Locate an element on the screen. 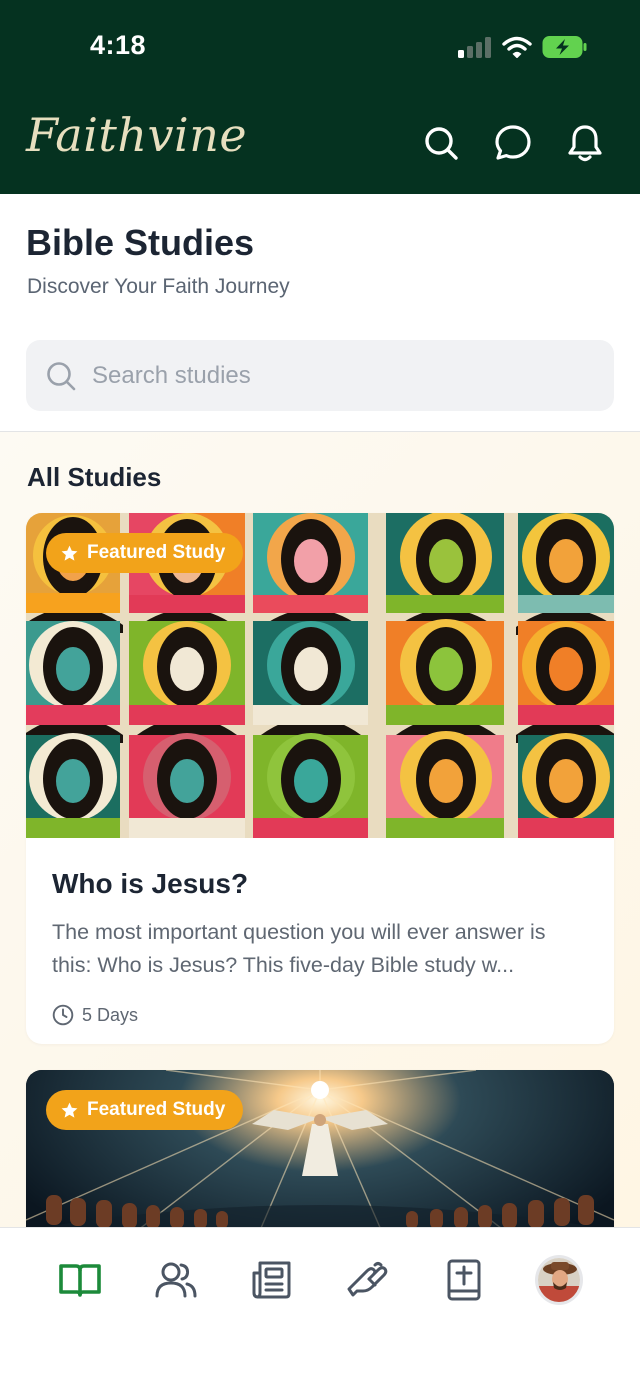 This screenshot has height=1387, width=640. nav-profile is located at coordinates (559, 1280).